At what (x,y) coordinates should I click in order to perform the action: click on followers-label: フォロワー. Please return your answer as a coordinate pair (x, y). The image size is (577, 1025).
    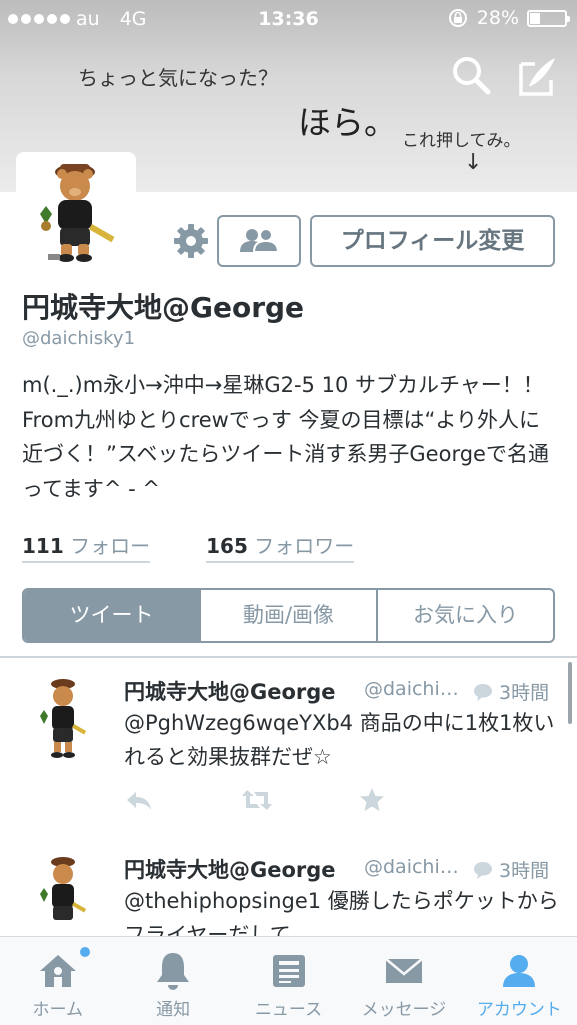
    Looking at the image, I should click on (304, 546).